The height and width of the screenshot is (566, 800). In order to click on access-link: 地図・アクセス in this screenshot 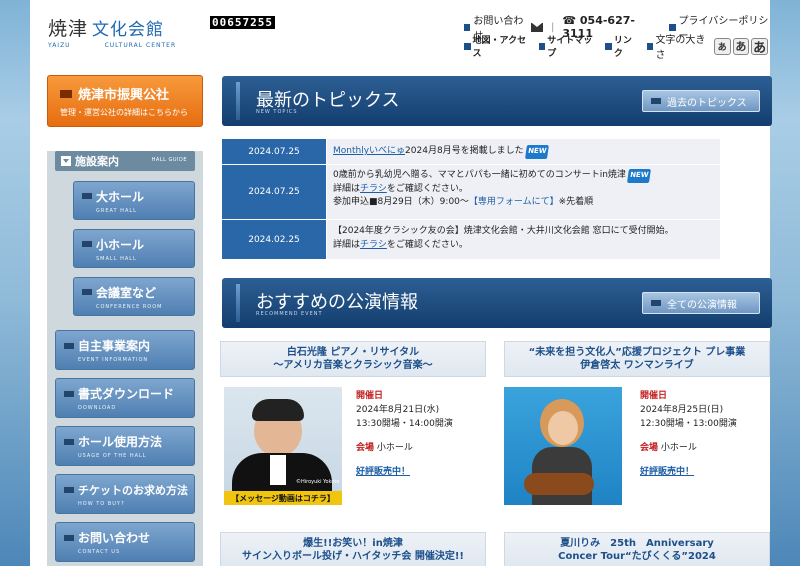, I will do `click(497, 46)`.